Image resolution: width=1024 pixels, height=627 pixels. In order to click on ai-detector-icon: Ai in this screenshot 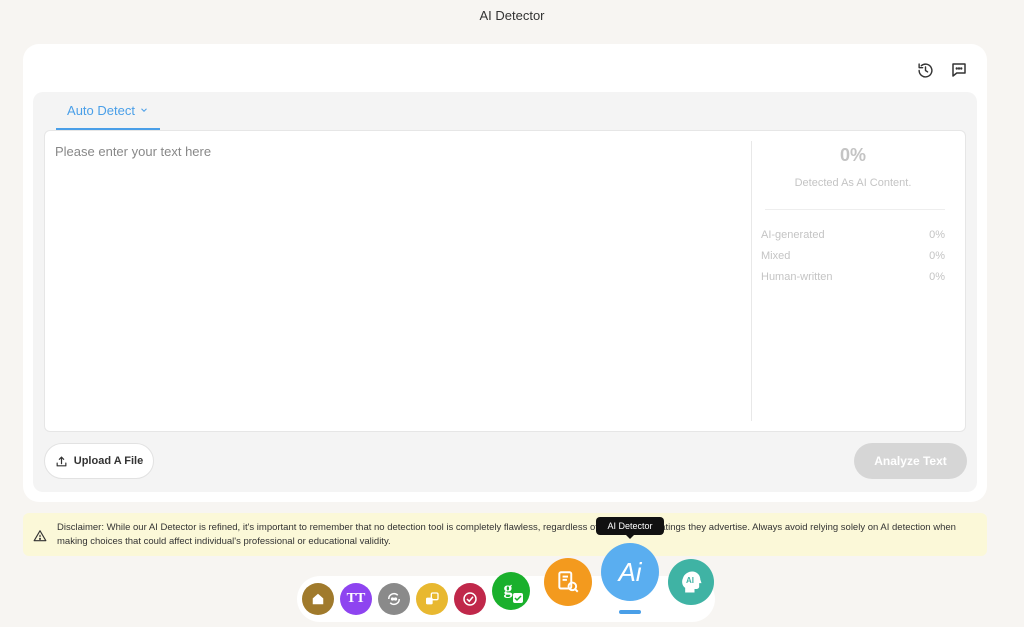, I will do `click(630, 571)`.